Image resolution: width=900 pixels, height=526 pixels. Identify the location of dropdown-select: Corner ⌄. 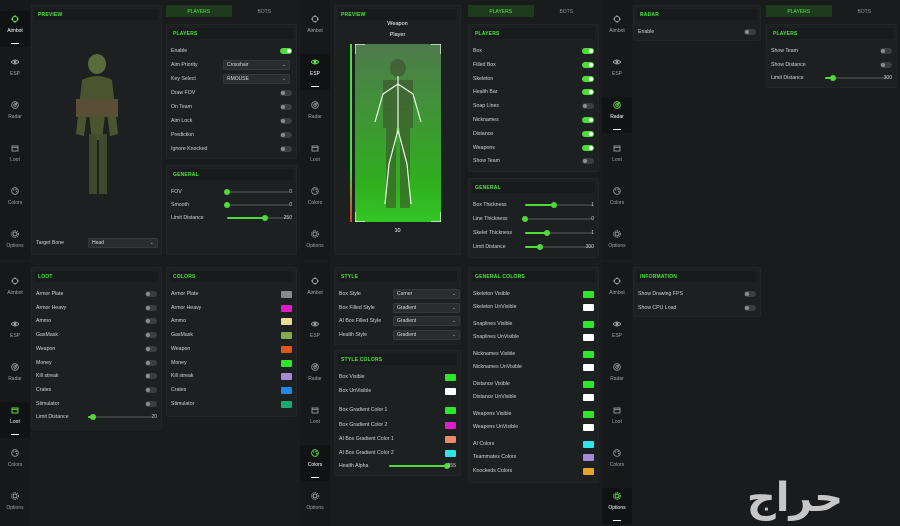
(426, 294).